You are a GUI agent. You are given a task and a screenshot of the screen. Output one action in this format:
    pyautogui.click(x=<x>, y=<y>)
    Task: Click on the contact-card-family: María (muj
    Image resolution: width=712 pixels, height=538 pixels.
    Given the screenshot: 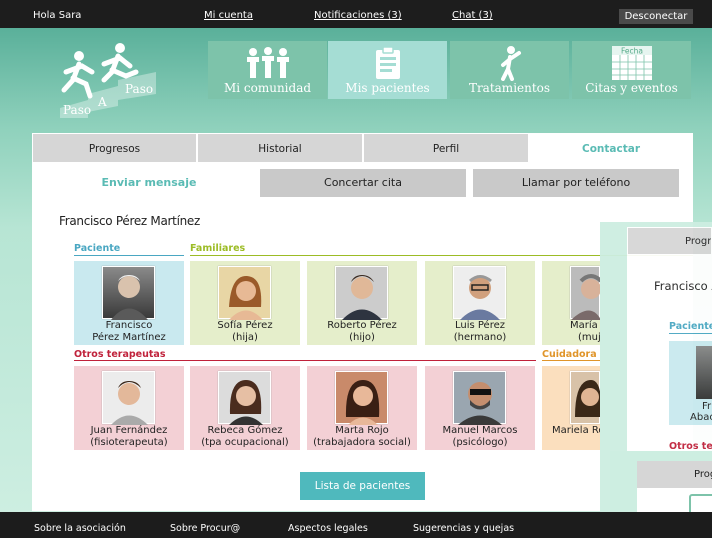 What is the action you would take?
    pyautogui.click(x=571, y=303)
    